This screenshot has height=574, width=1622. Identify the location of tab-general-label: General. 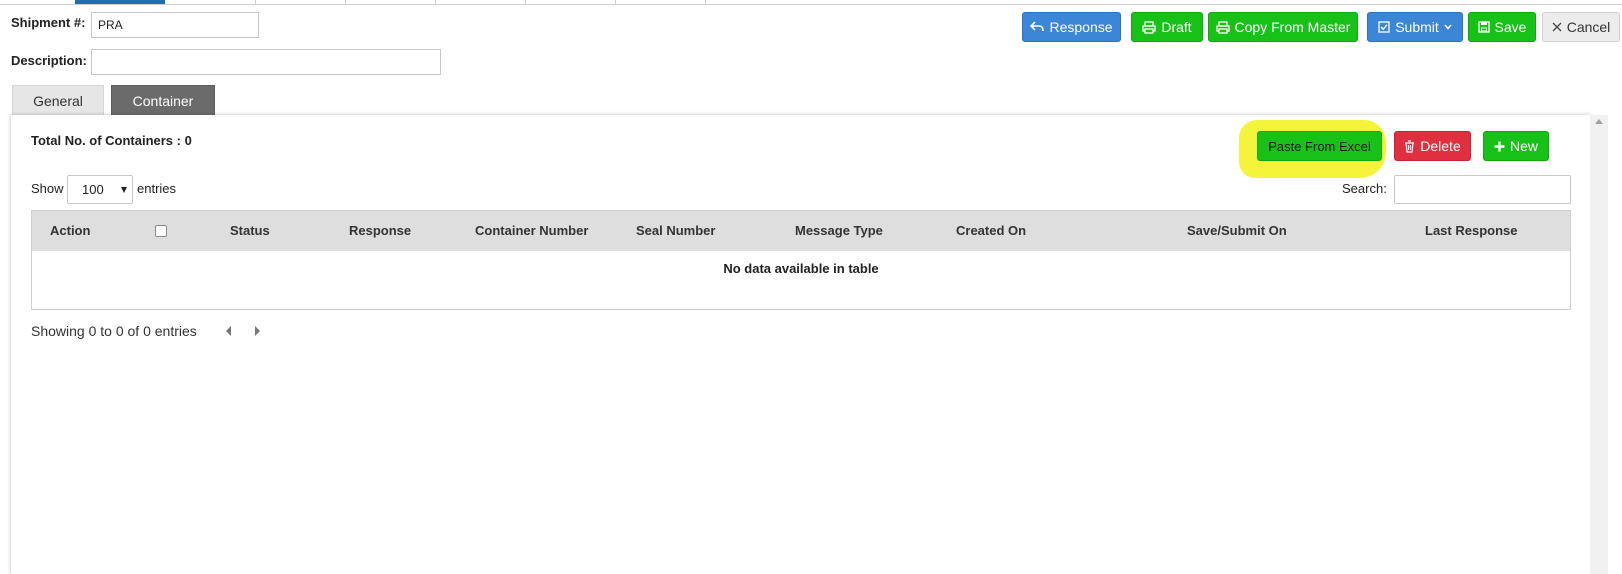
(58, 100).